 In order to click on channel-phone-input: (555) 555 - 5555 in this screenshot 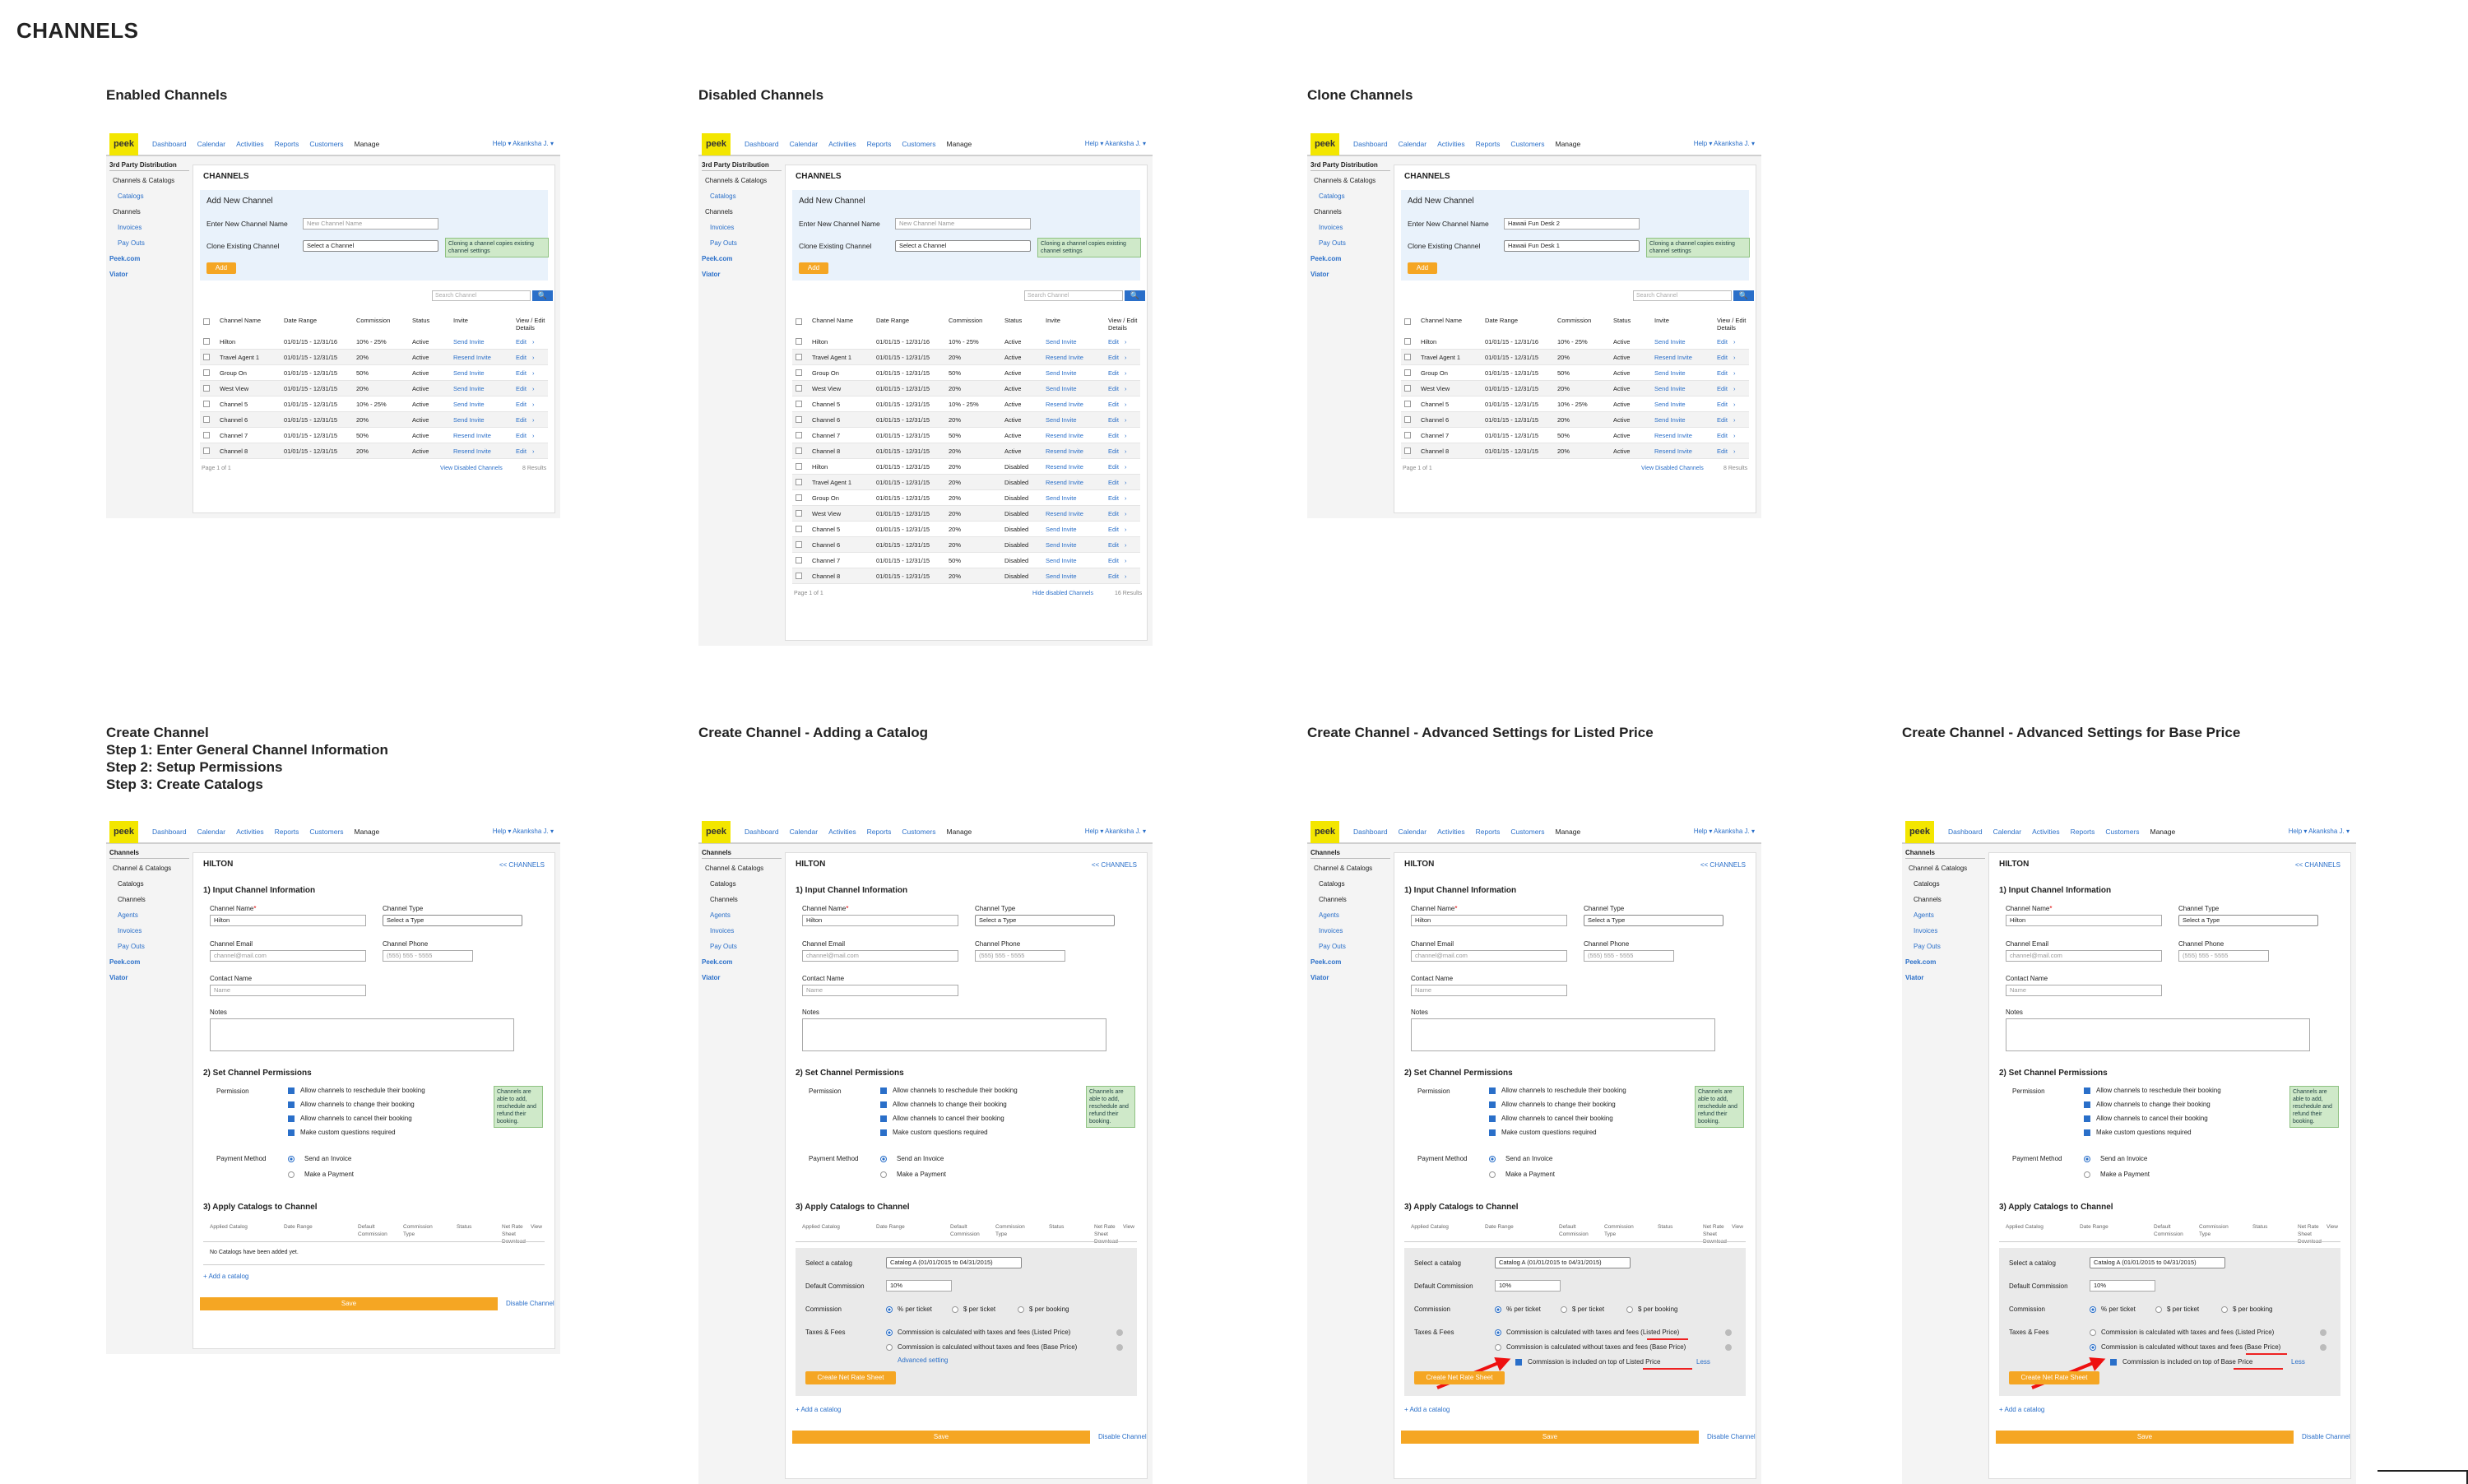, I will do `click(1020, 956)`.